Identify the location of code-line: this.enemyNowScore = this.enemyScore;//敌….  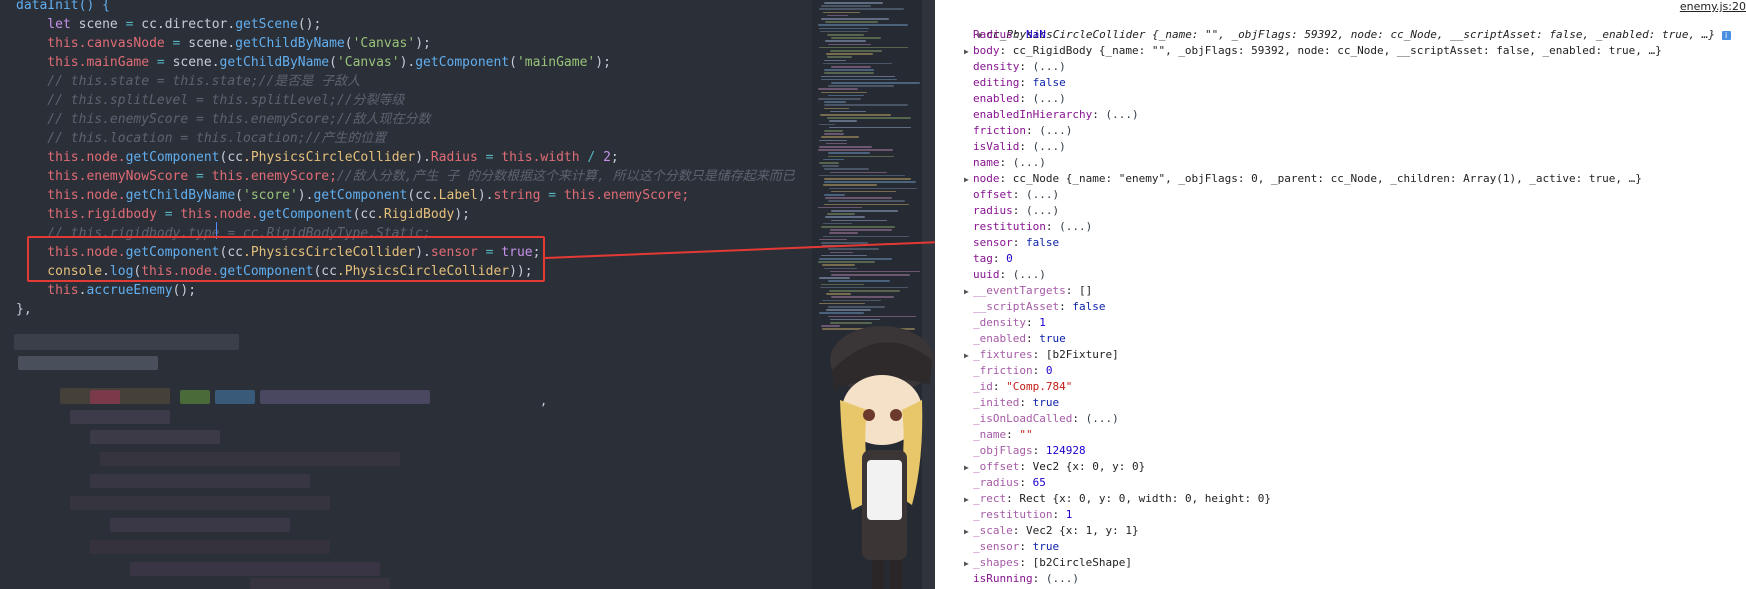
(405, 176).